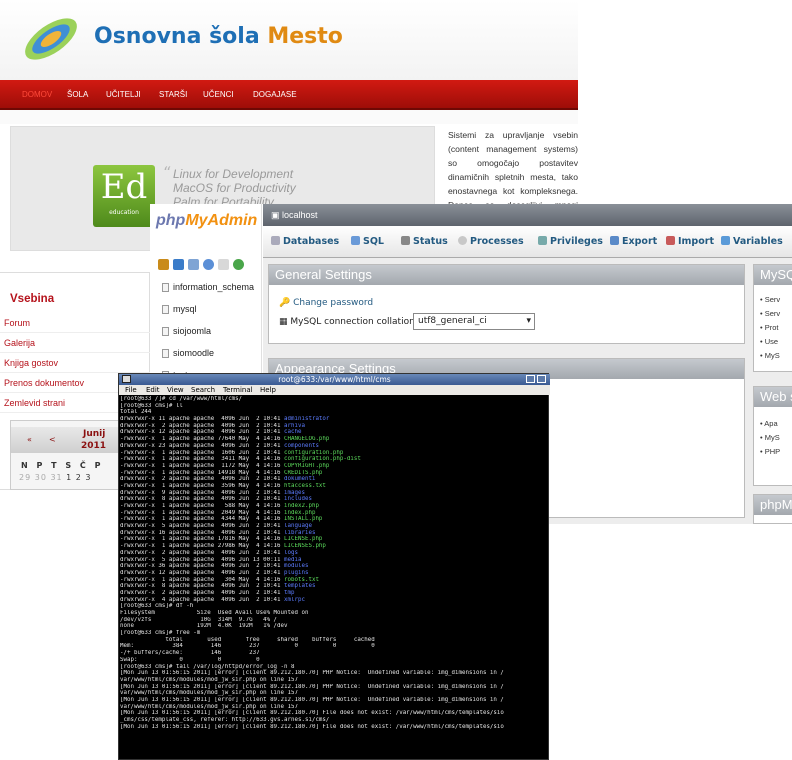 The height and width of the screenshot is (760, 792). I want to click on minimize-icon, so click(530, 379).